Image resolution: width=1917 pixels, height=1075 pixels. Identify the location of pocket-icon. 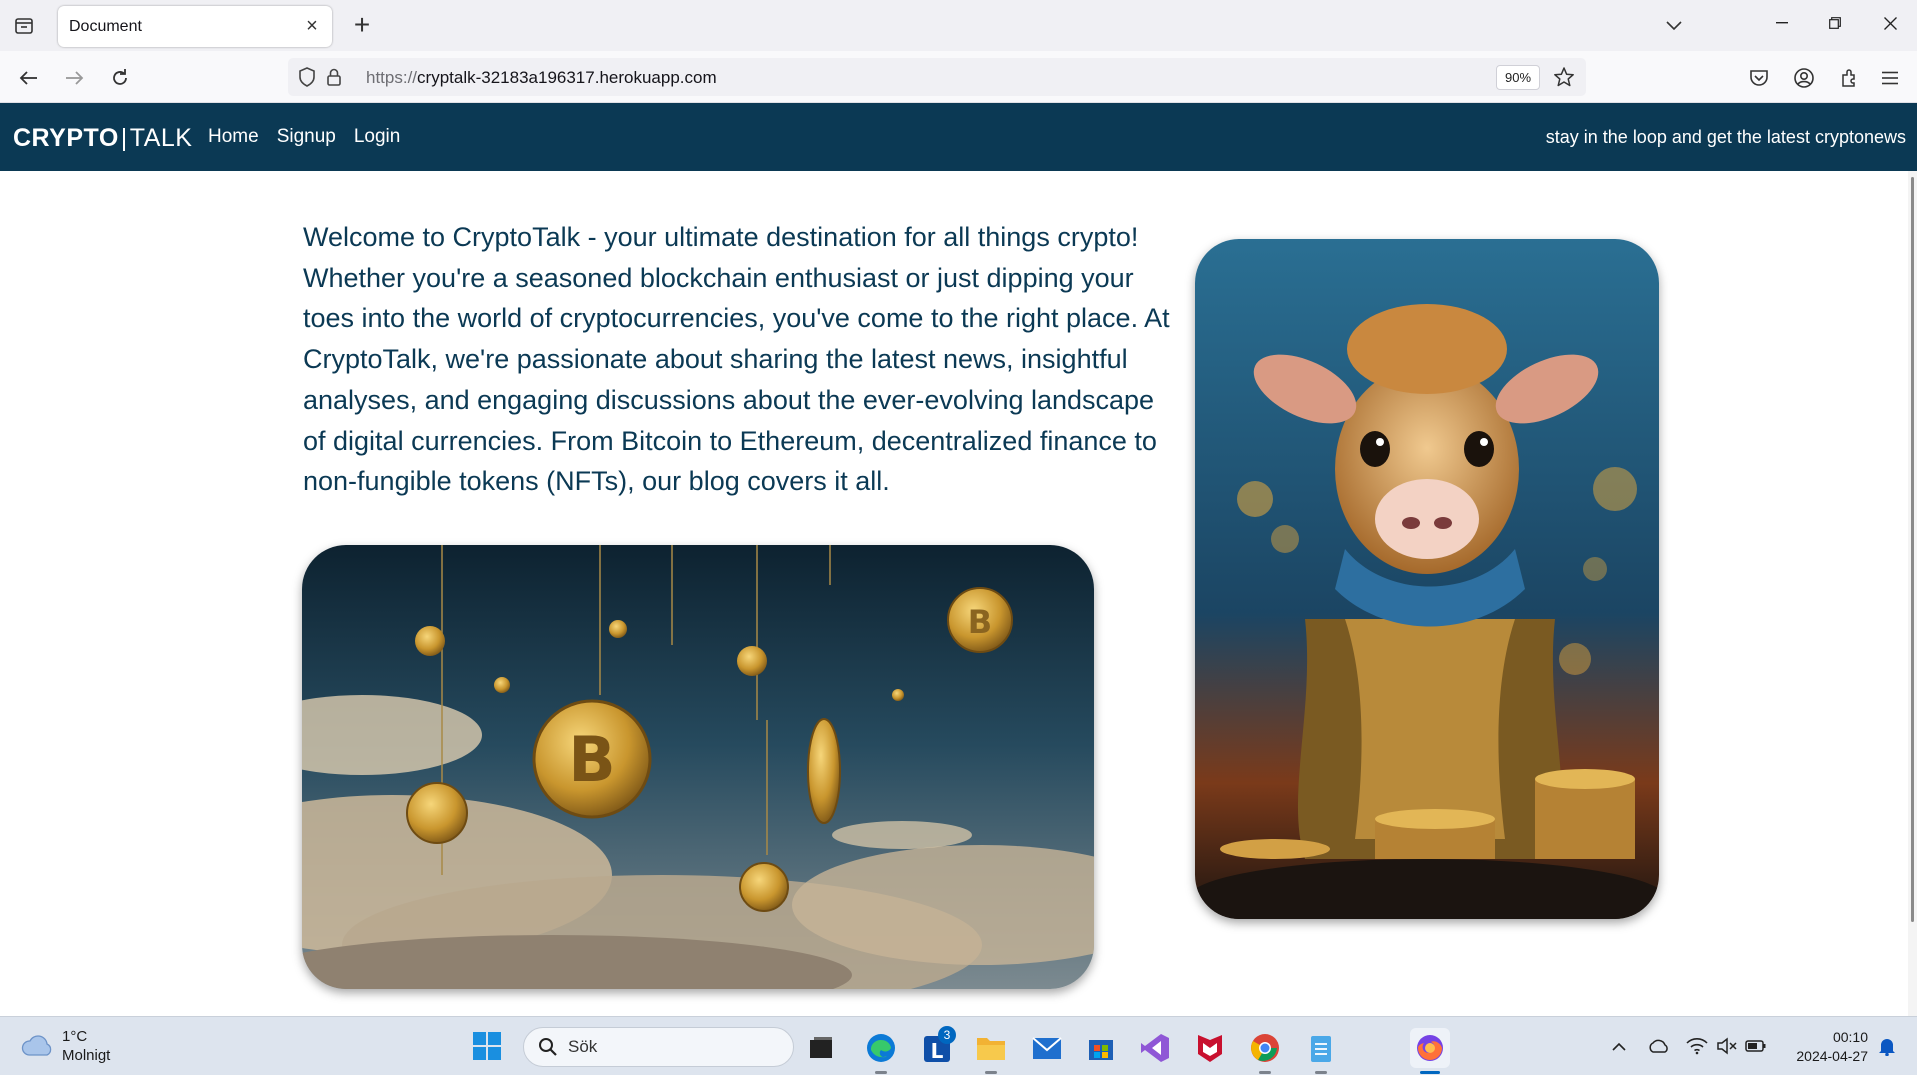
(1759, 78).